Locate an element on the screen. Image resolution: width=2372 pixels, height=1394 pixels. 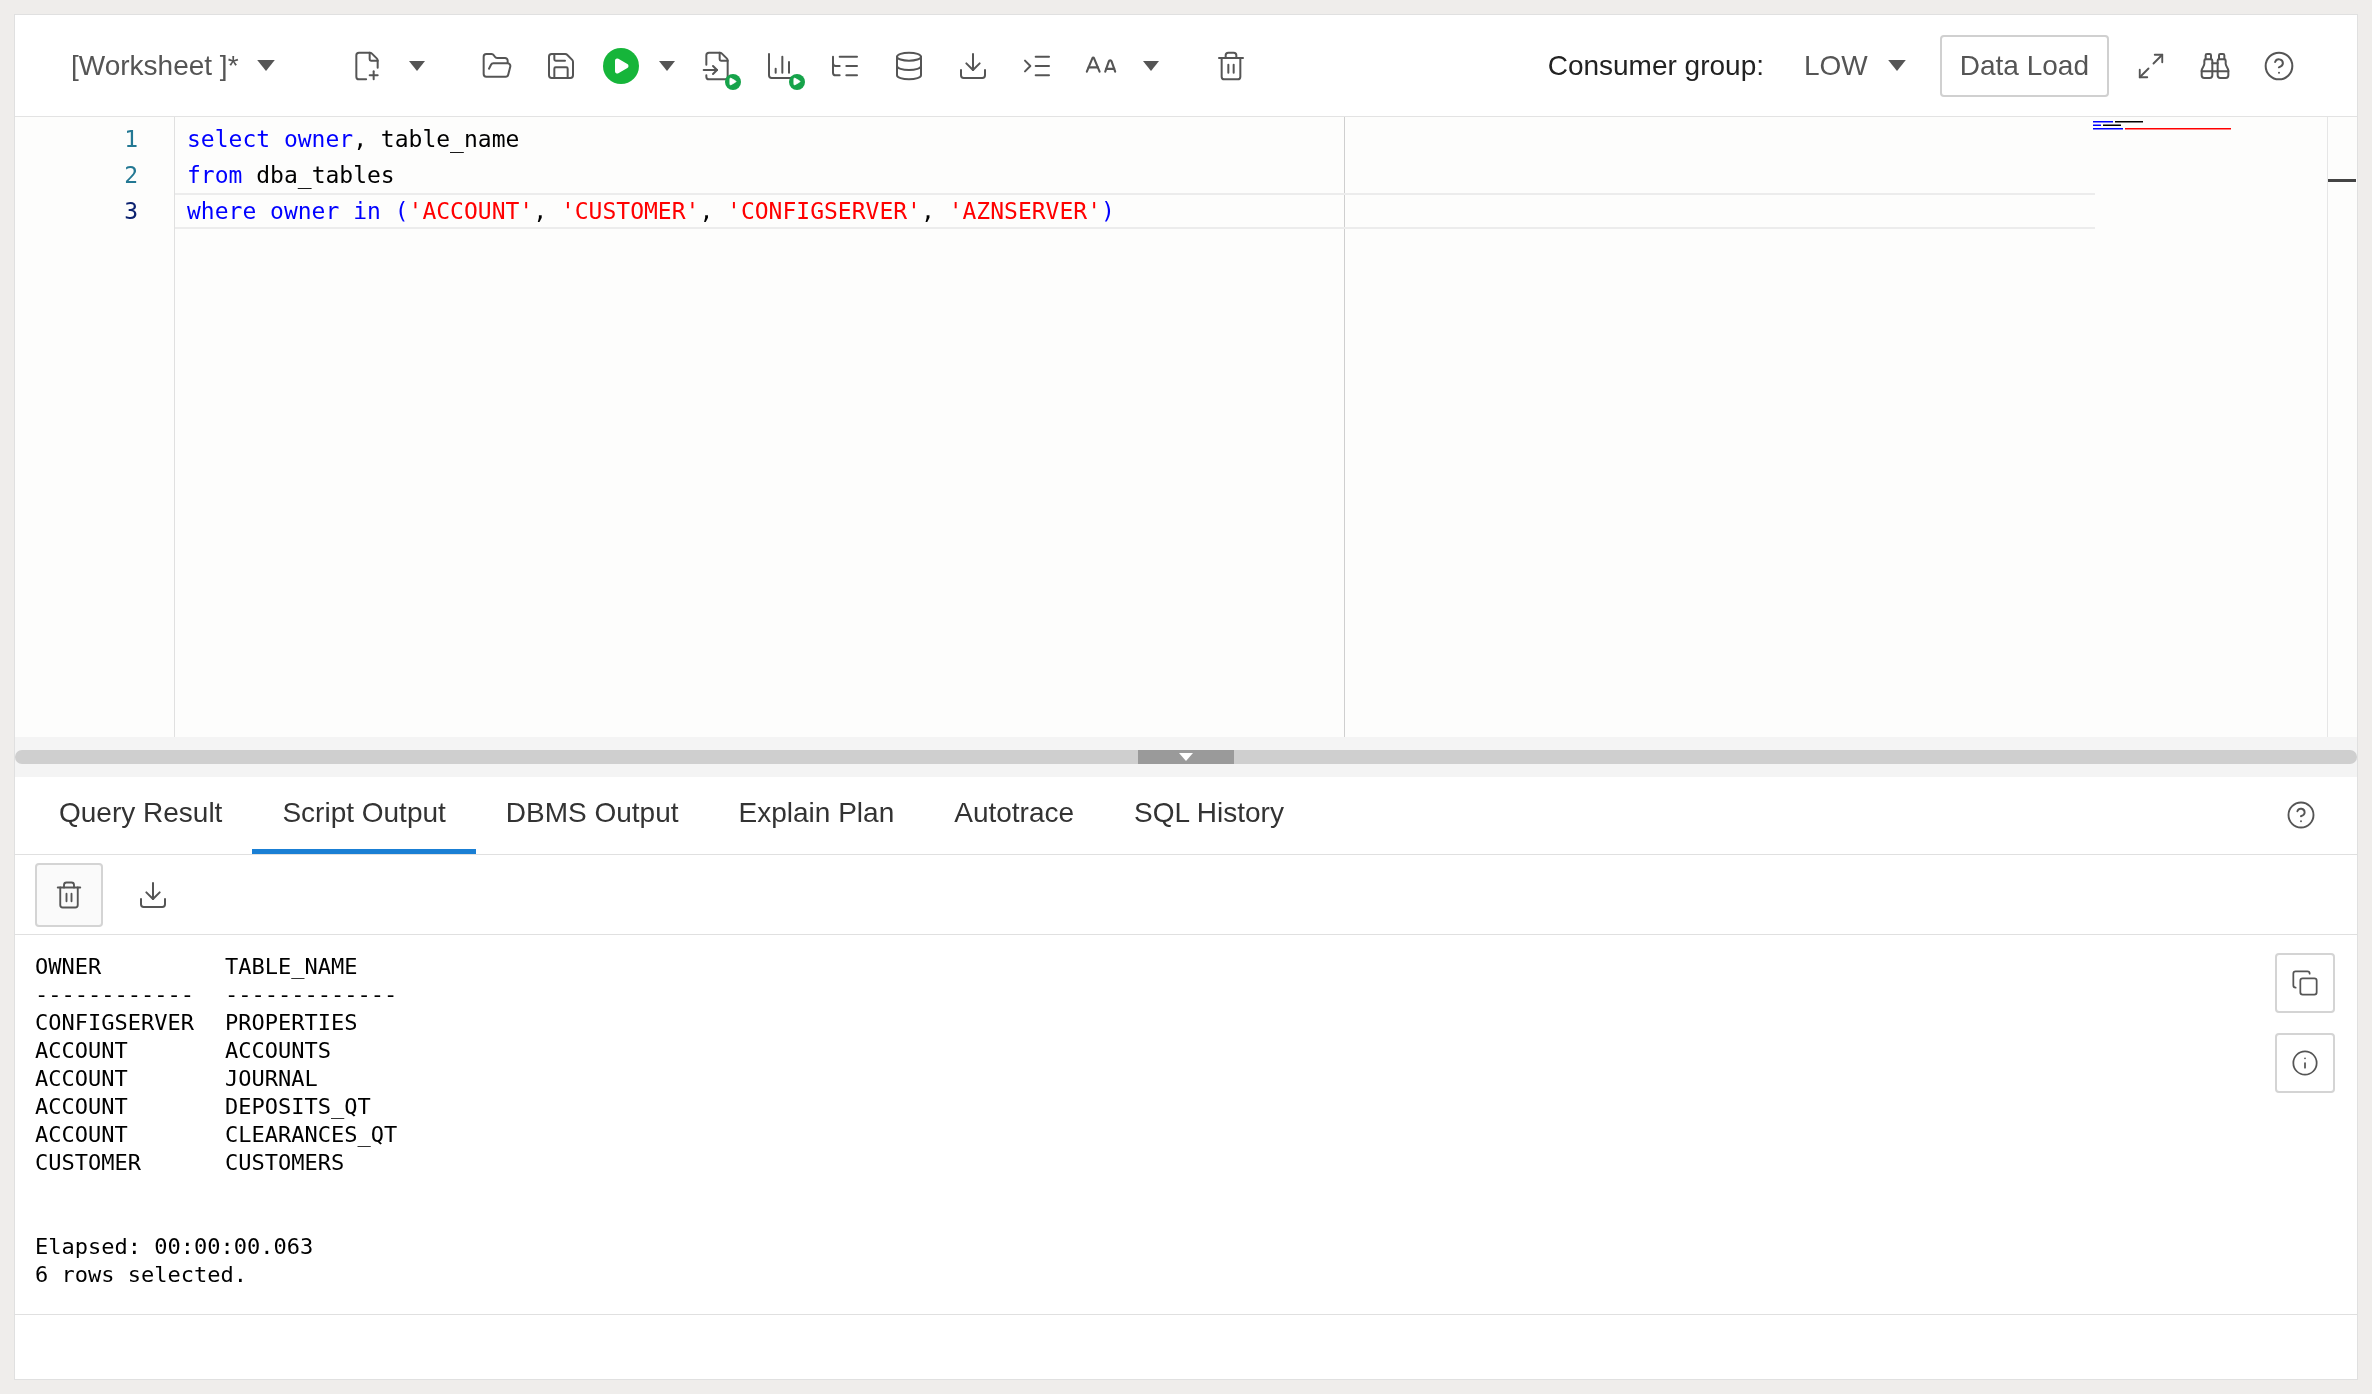
info-button is located at coordinates (2305, 1063).